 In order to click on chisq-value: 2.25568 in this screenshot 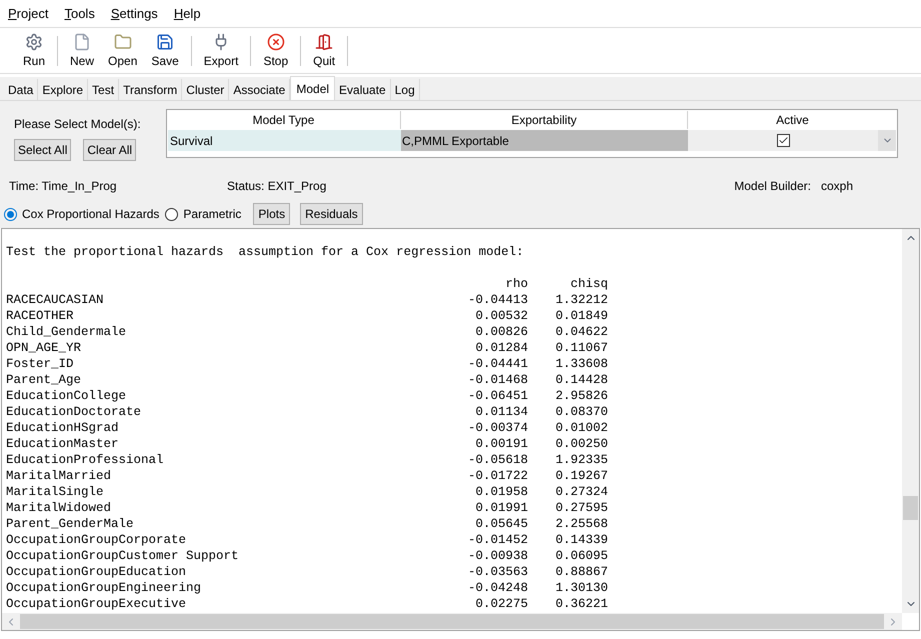, I will do `click(581, 524)`.